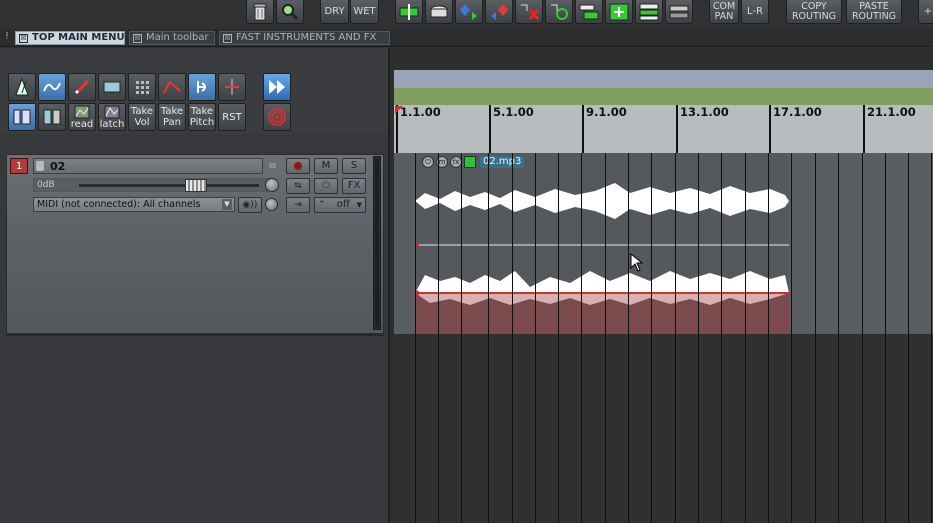 The height and width of the screenshot is (523, 933). I want to click on play-forward-button, so click(277, 87).